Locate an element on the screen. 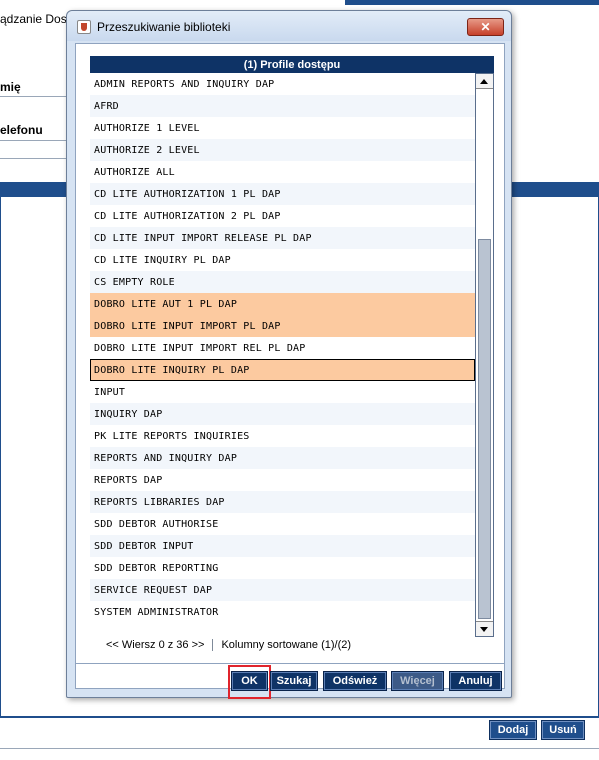 This screenshot has width=599, height=760. close-button: ✕ is located at coordinates (485, 27).